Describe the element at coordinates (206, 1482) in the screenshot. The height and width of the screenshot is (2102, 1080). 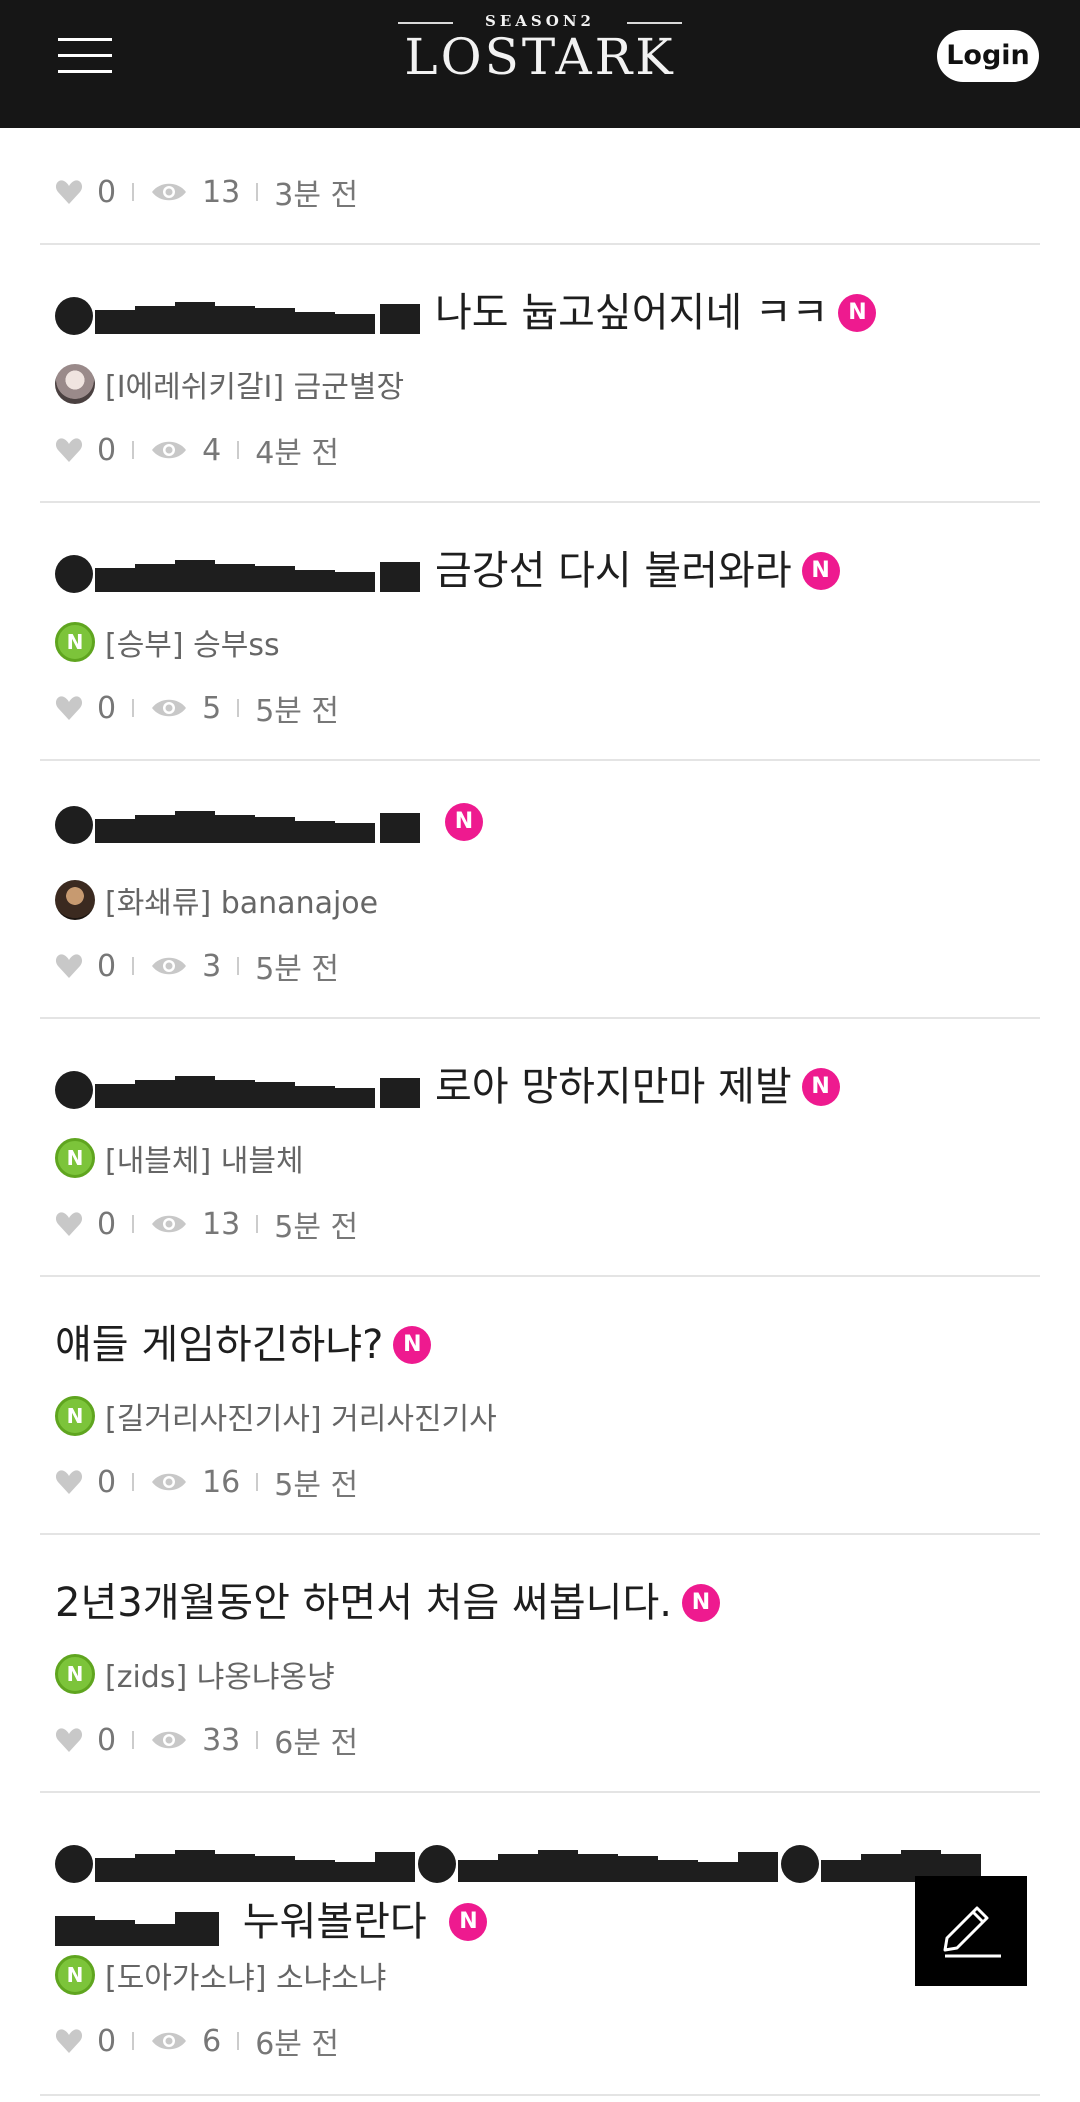
I see `post-meta: 0 16 5분 전` at that location.